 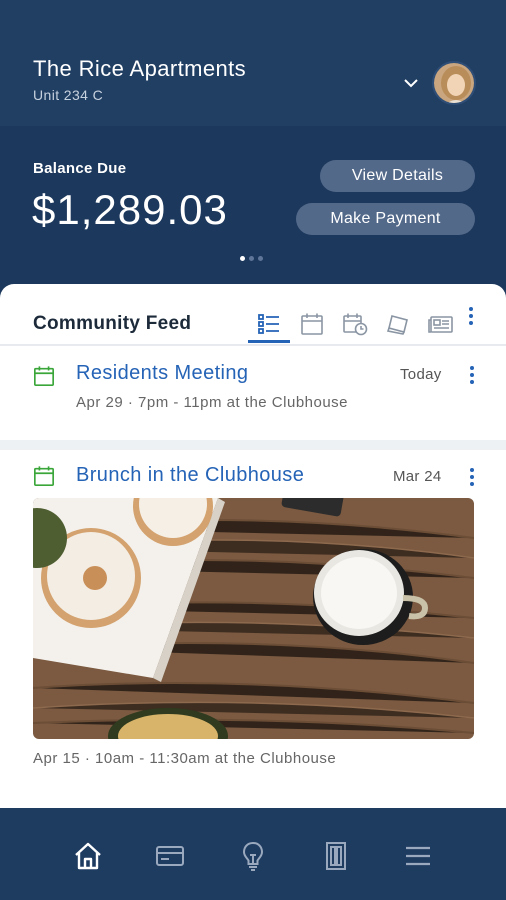 I want to click on carousel-indicator, so click(x=251, y=258).